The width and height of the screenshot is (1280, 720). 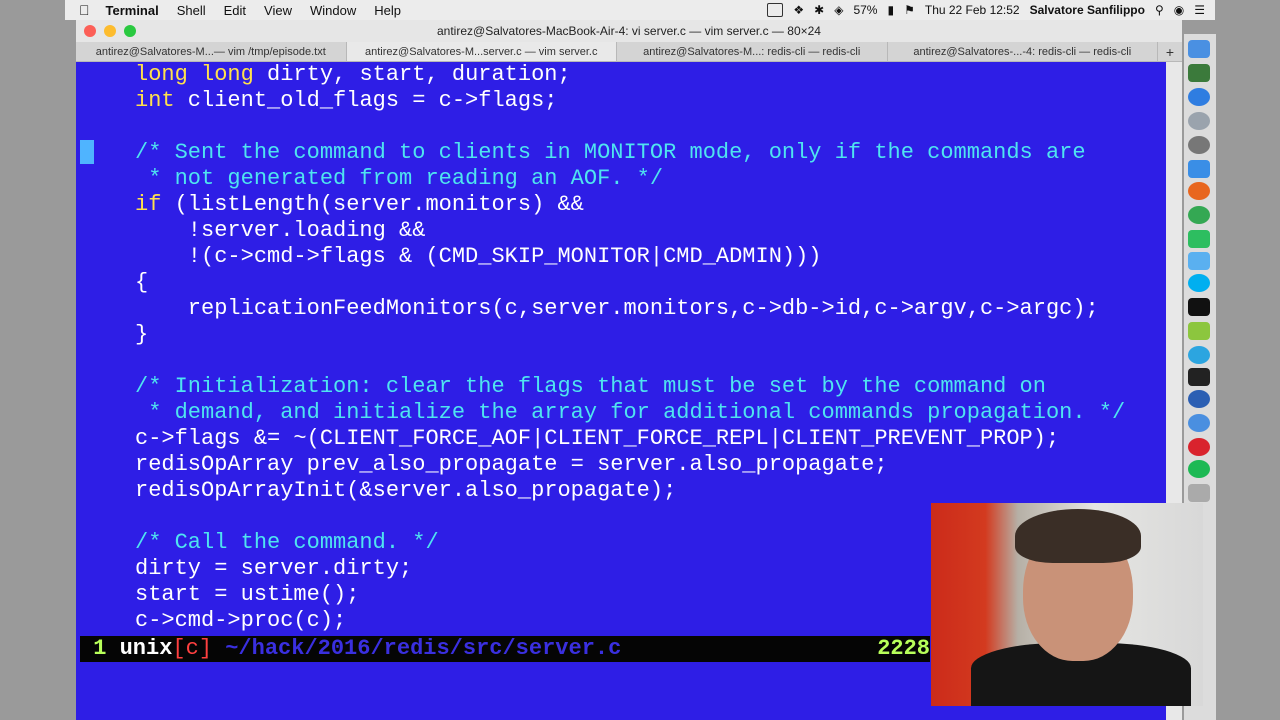 I want to click on launchpad-icon, so click(x=1199, y=121).